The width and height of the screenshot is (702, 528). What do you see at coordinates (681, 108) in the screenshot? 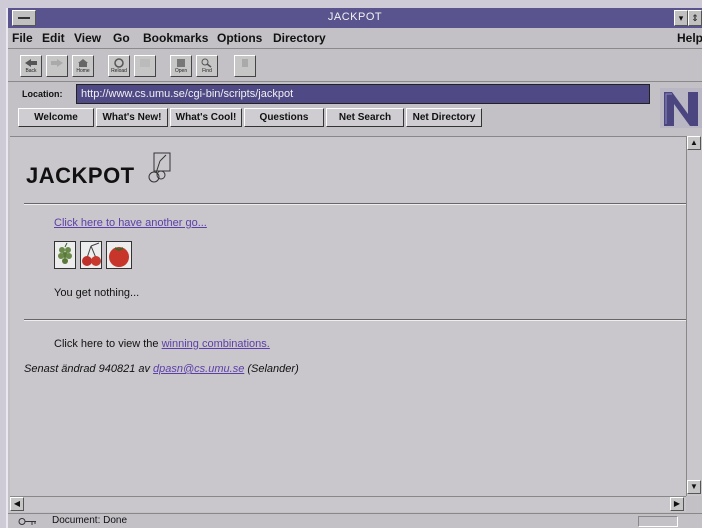
I see `netscape-n-logo-icon` at bounding box center [681, 108].